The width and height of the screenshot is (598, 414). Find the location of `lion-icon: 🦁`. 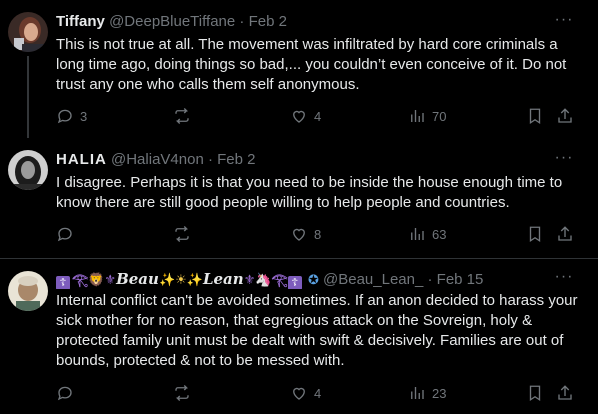

lion-icon: 🦁 is located at coordinates (96, 279).